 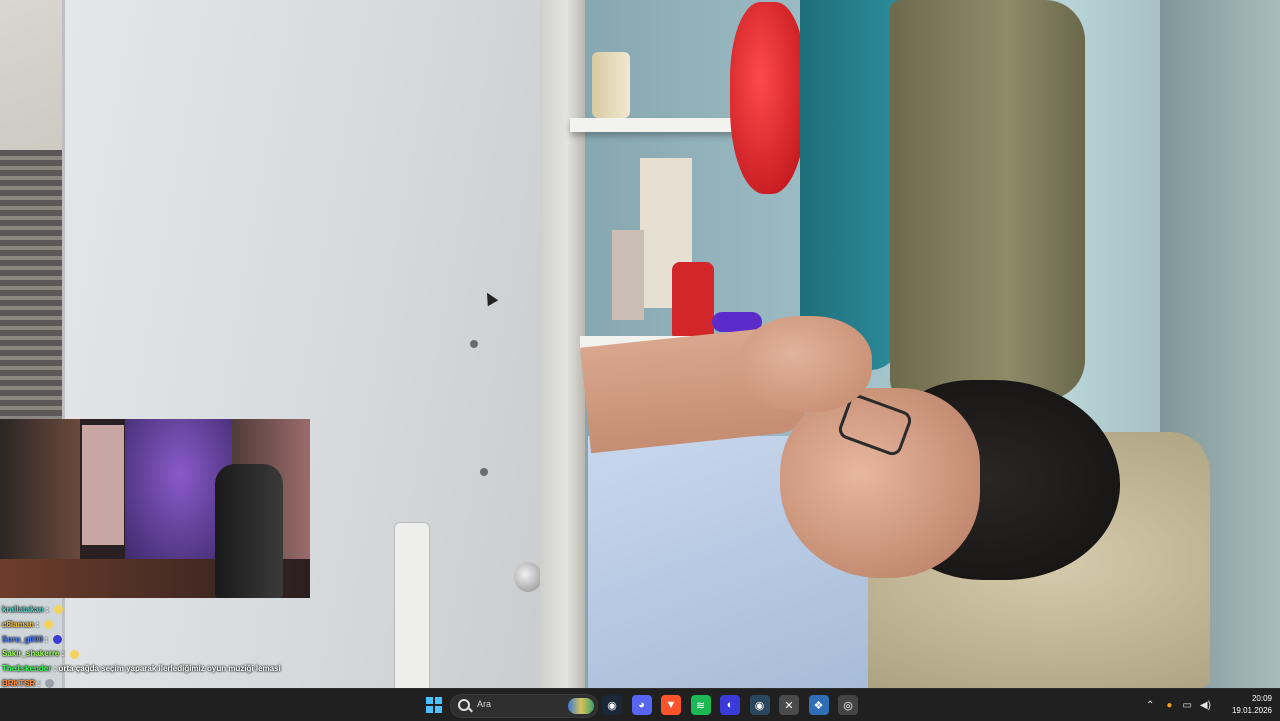 What do you see at coordinates (19, 683) in the screenshot?
I see `chat-username: BRKTSR` at bounding box center [19, 683].